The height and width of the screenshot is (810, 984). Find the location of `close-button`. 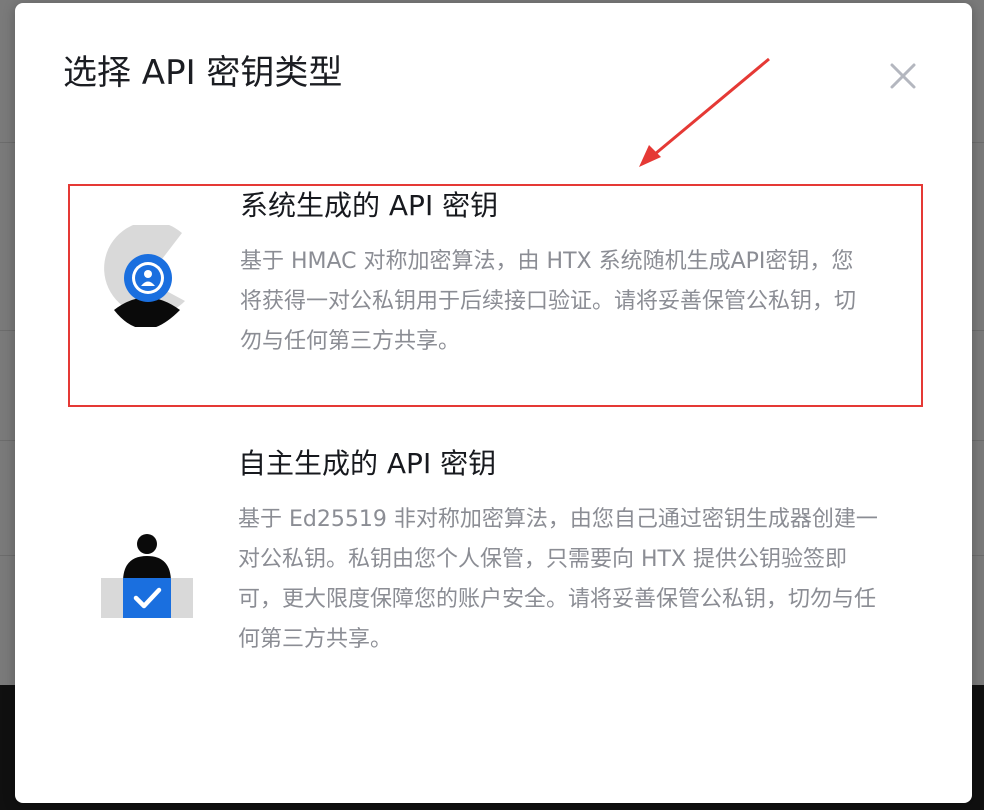

close-button is located at coordinates (902, 75).